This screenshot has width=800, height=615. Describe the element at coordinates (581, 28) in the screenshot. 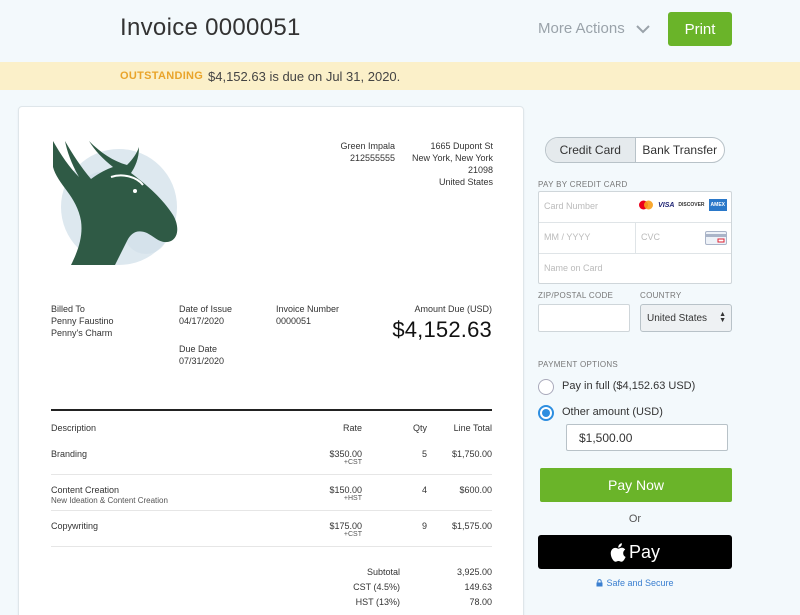

I see `more-actions-label: More Actions` at that location.